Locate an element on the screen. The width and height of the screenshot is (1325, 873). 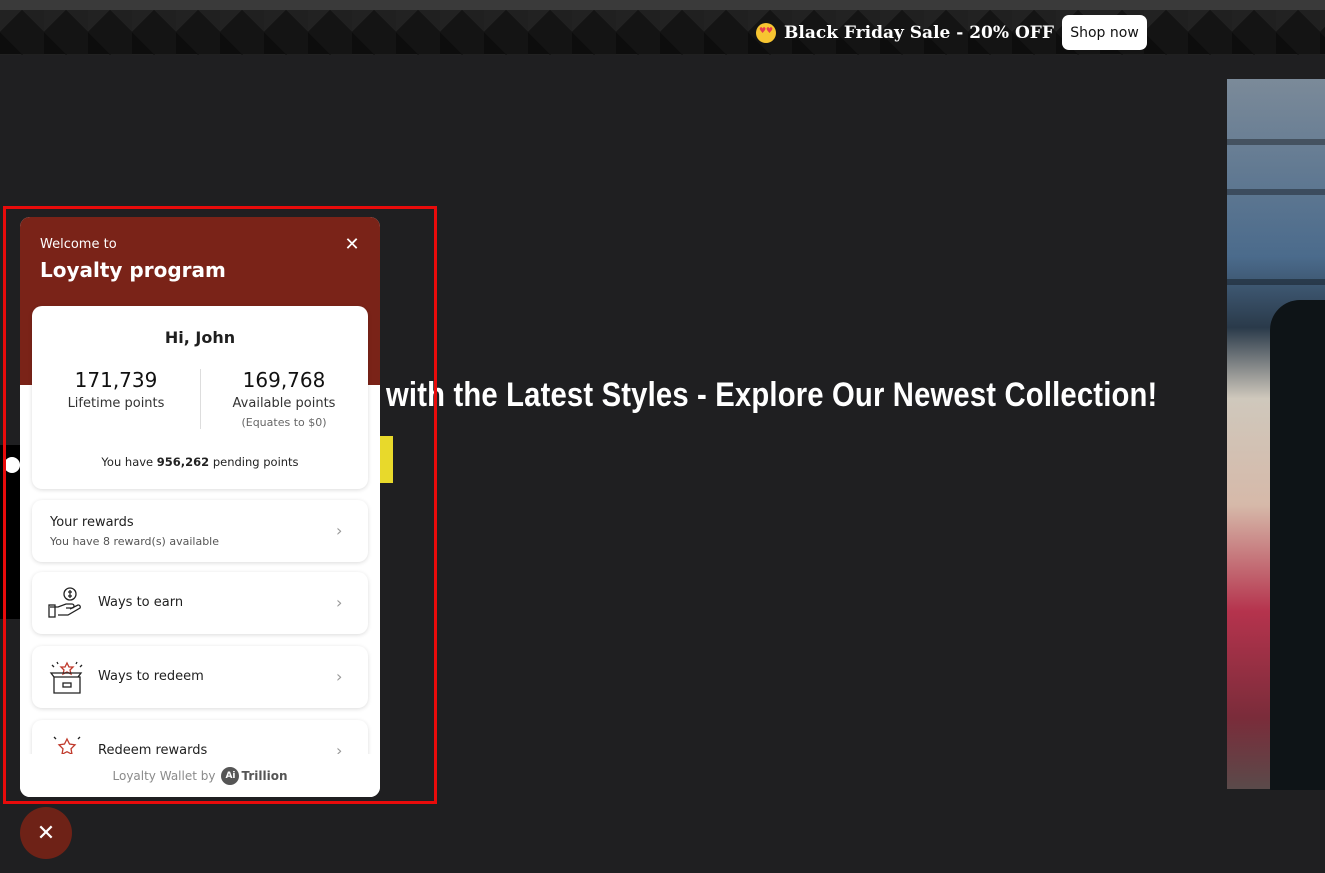
browser-edge is located at coordinates (662, 5).